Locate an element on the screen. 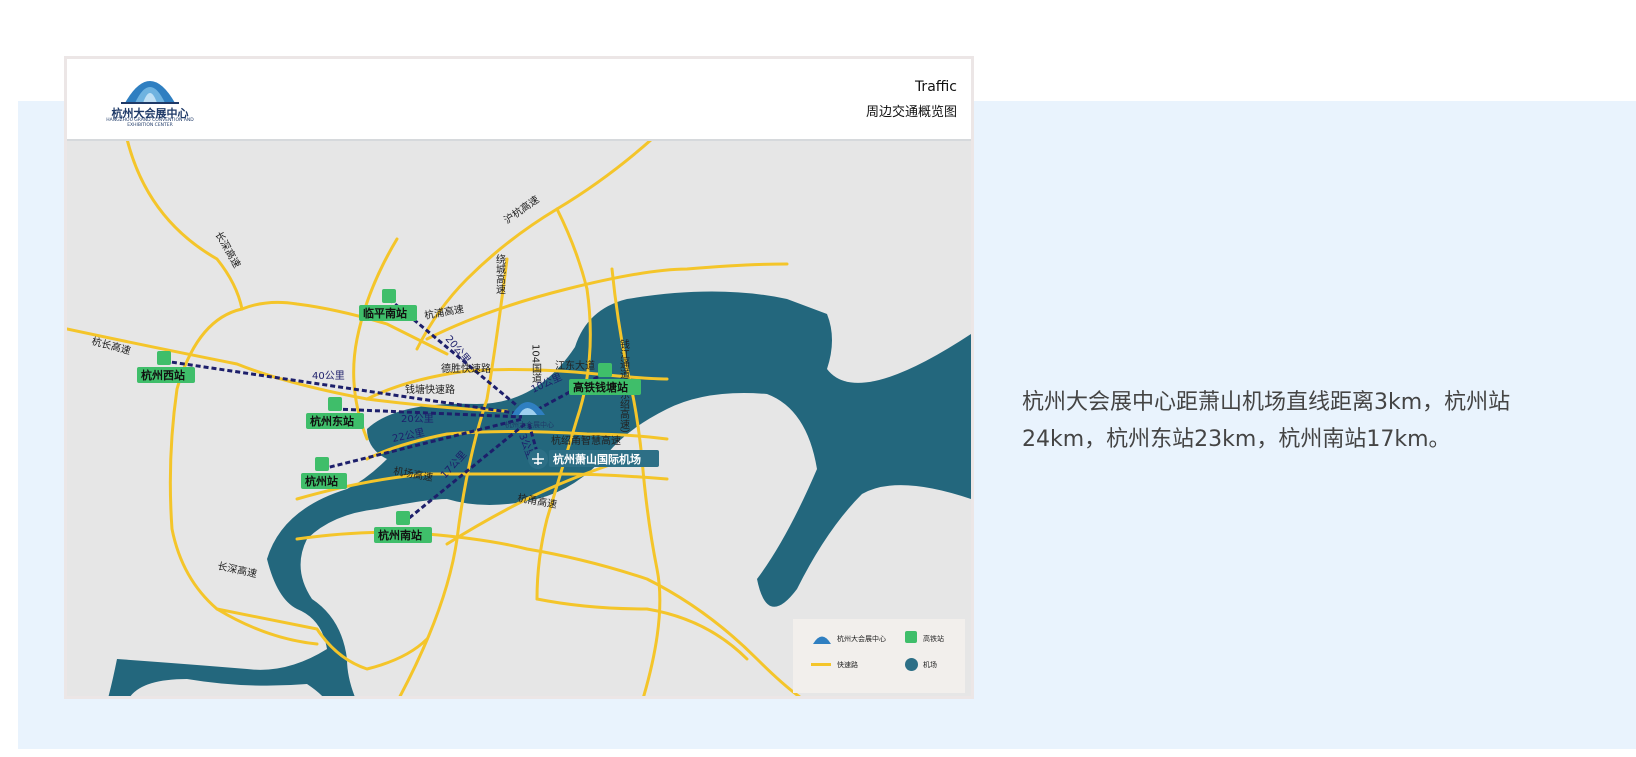 The image size is (1636, 757). road-label: 104国道 is located at coordinates (536, 363).